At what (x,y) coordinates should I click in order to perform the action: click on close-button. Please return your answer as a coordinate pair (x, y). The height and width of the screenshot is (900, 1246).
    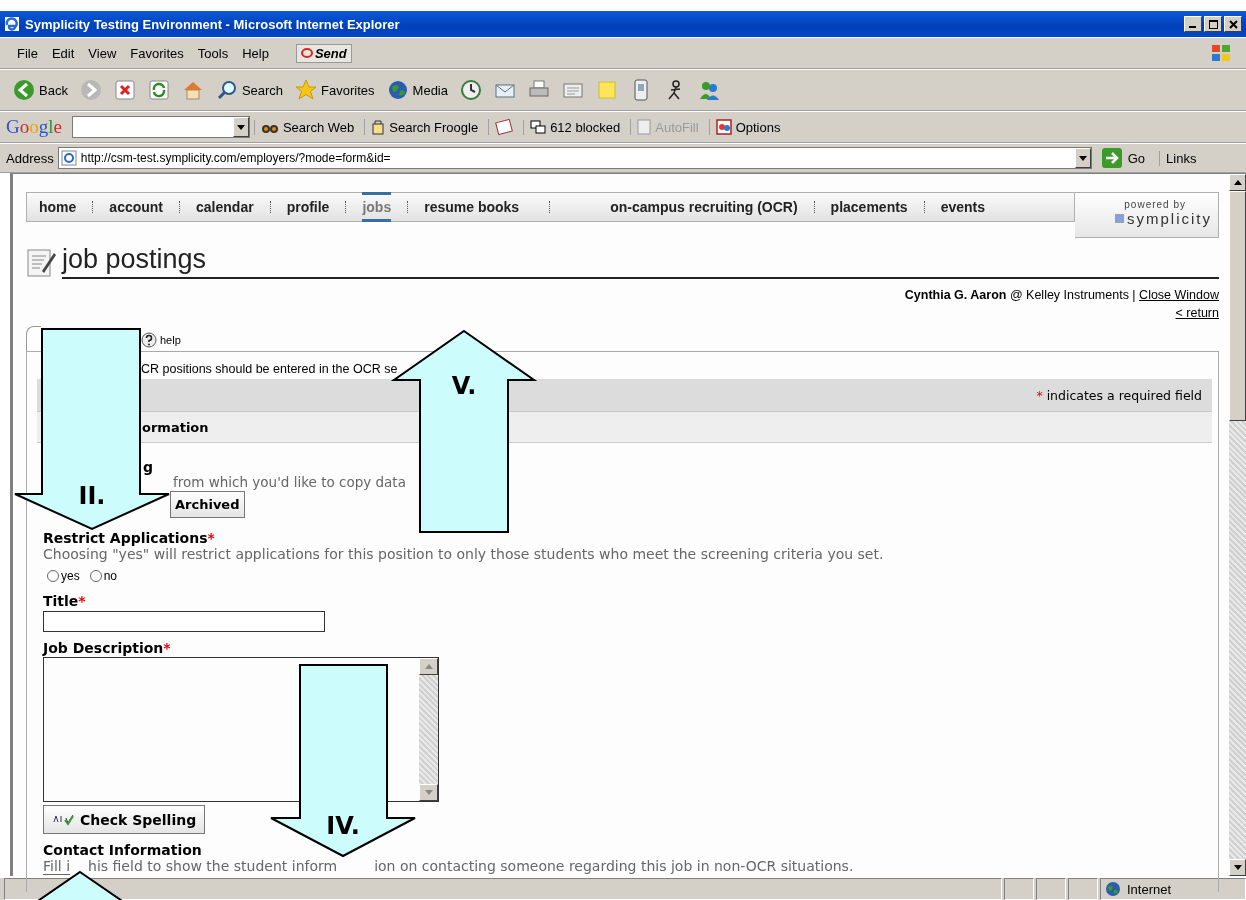
    Looking at the image, I should click on (1233, 24).